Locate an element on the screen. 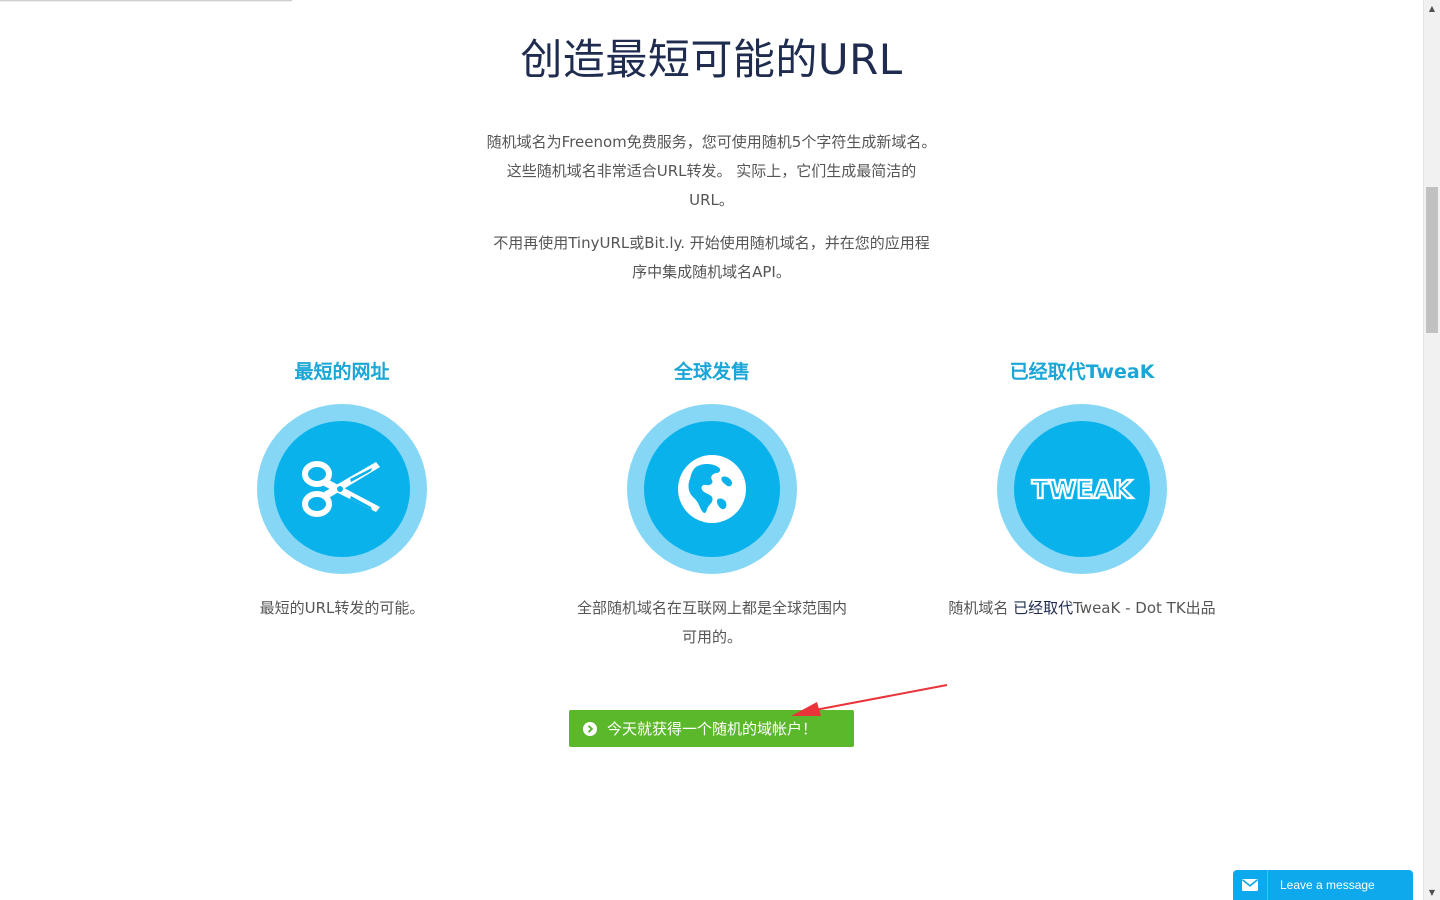 The width and height of the screenshot is (1440, 900). scissors-icon is located at coordinates (342, 489).